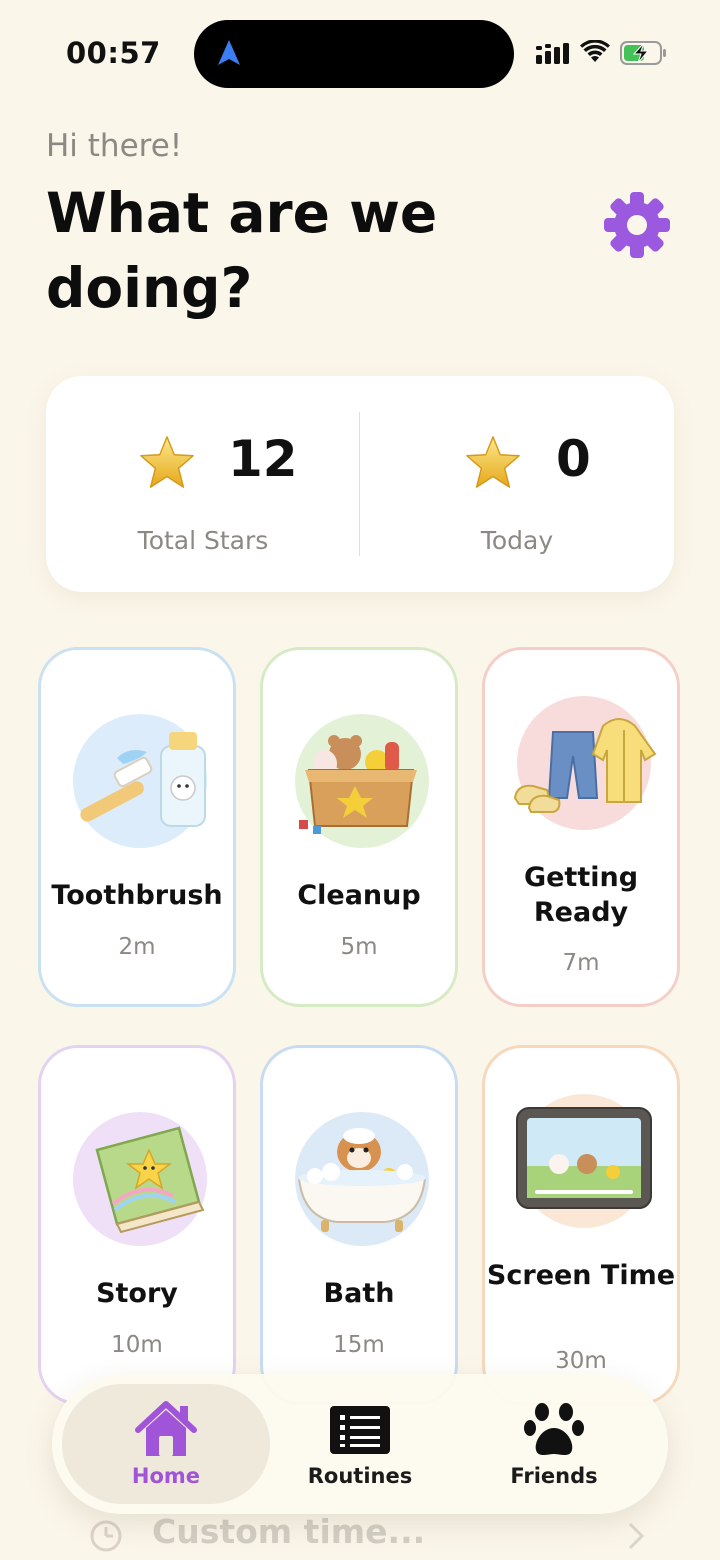 Image resolution: width=720 pixels, height=1560 pixels. What do you see at coordinates (203, 484) in the screenshot?
I see `total-stars-stat: 12 Total Stars` at bounding box center [203, 484].